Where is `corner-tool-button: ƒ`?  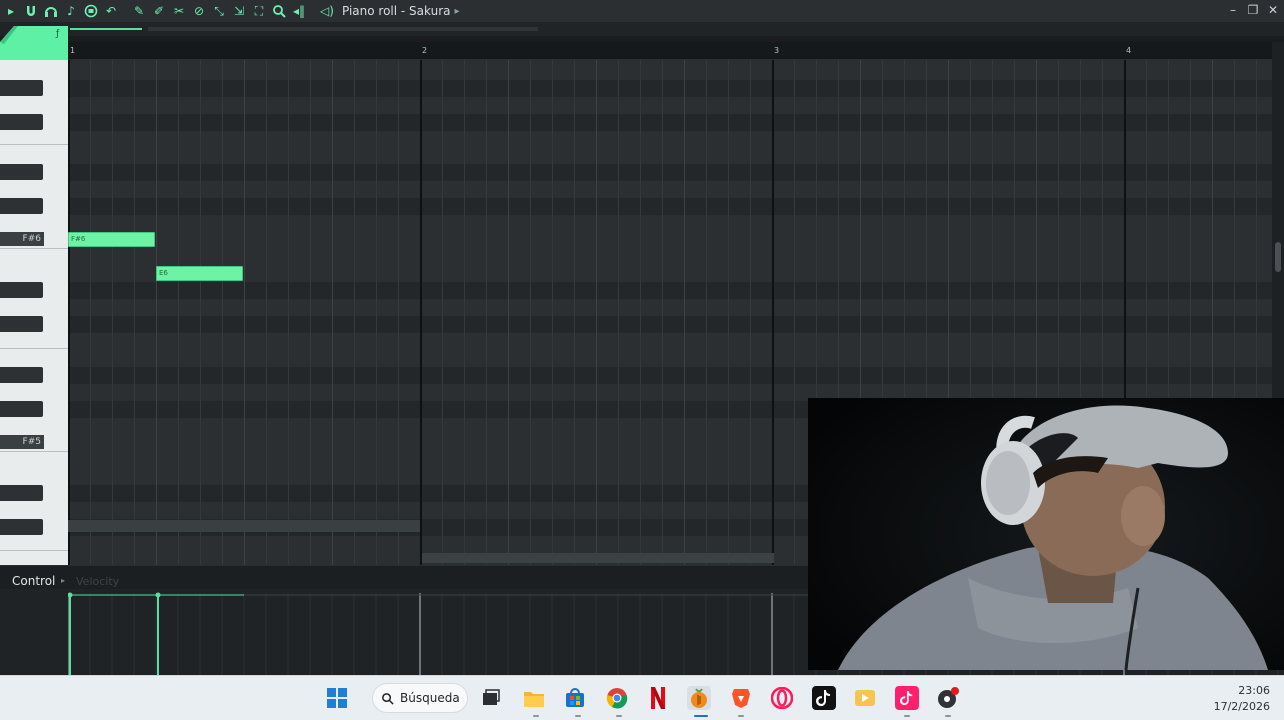
corner-tool-button: ƒ is located at coordinates (34, 41).